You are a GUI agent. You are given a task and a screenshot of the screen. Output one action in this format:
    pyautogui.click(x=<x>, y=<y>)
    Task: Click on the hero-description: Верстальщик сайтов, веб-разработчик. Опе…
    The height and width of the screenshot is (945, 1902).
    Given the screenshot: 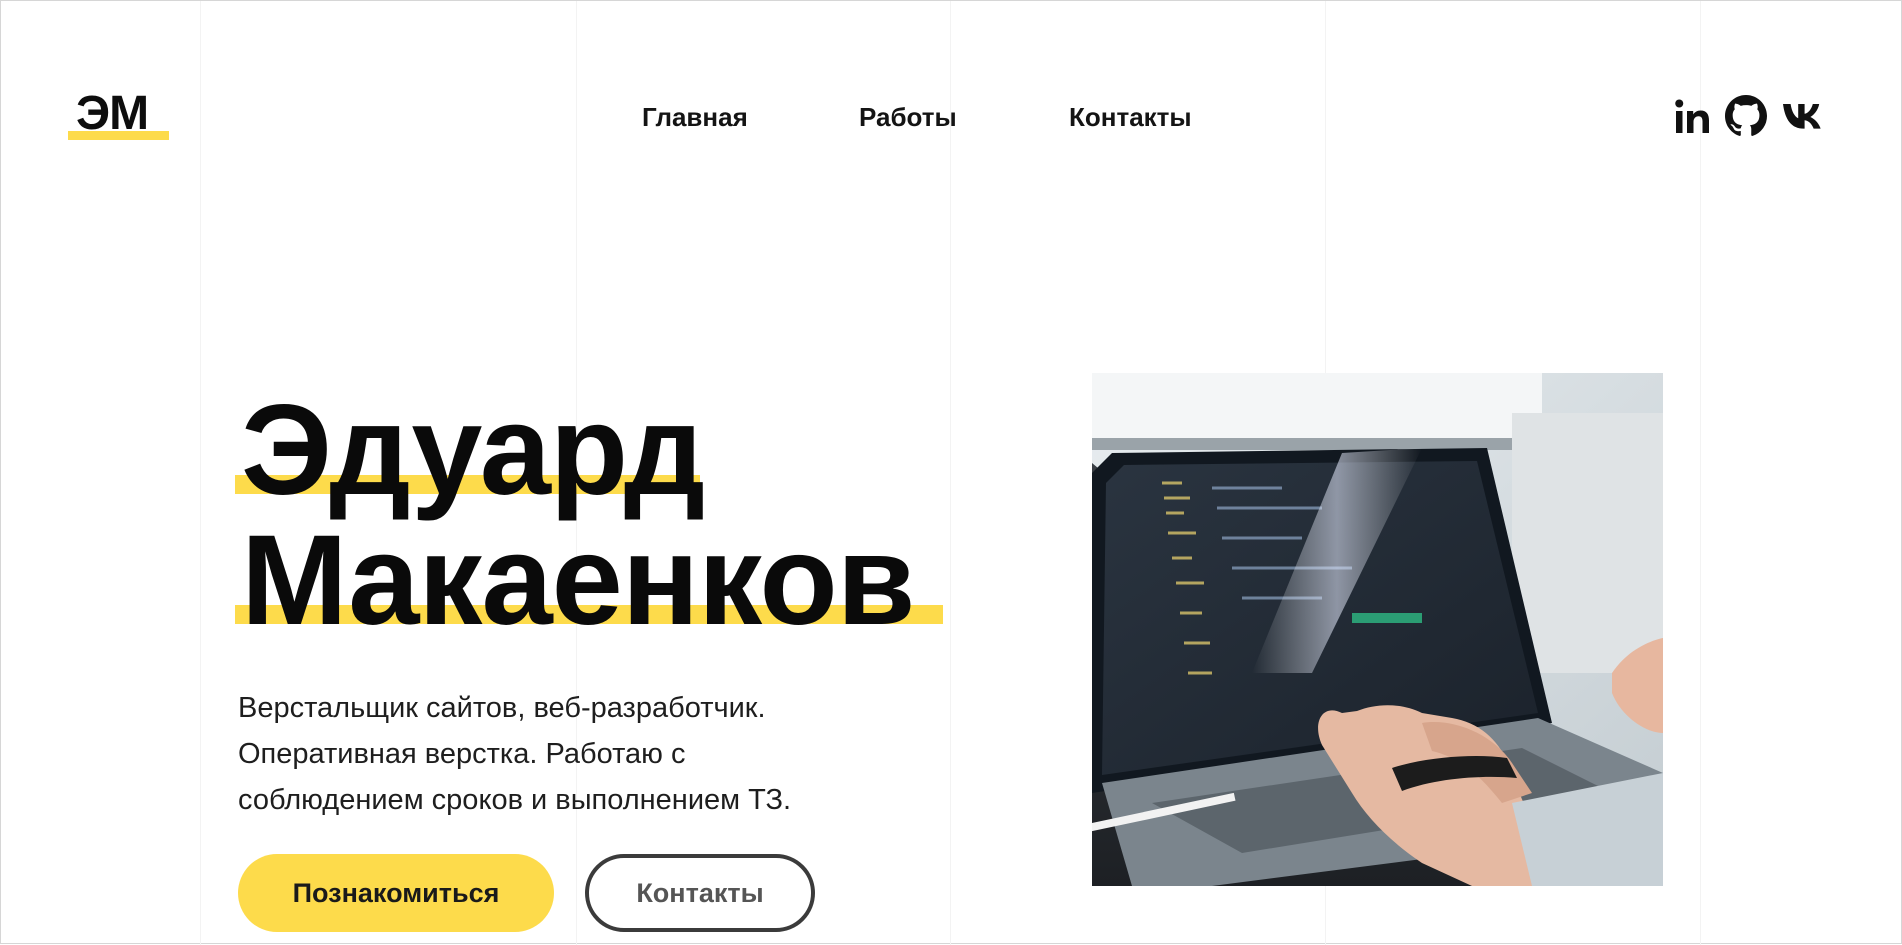 What is the action you would take?
    pyautogui.click(x=515, y=754)
    